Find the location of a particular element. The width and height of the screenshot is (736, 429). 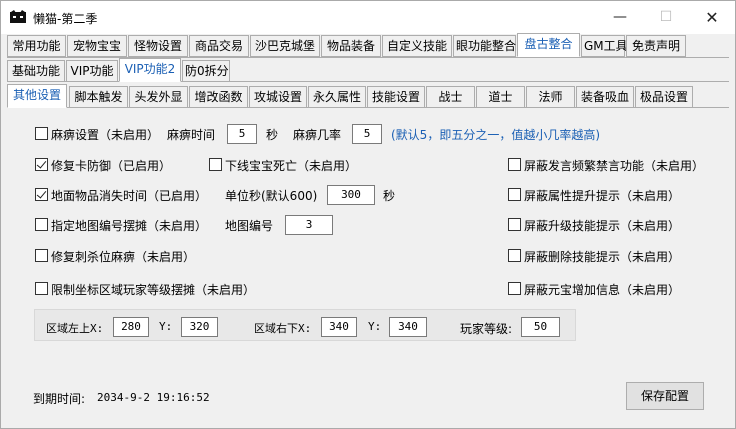

minimize-button: — is located at coordinates (620, 17).